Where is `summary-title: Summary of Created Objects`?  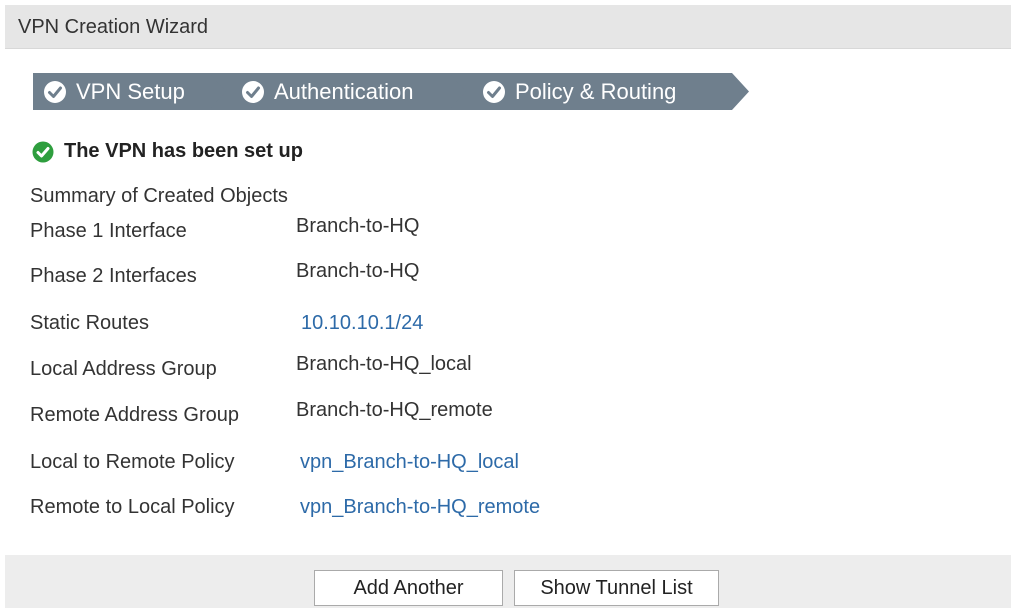
summary-title: Summary of Created Objects is located at coordinates (159, 196).